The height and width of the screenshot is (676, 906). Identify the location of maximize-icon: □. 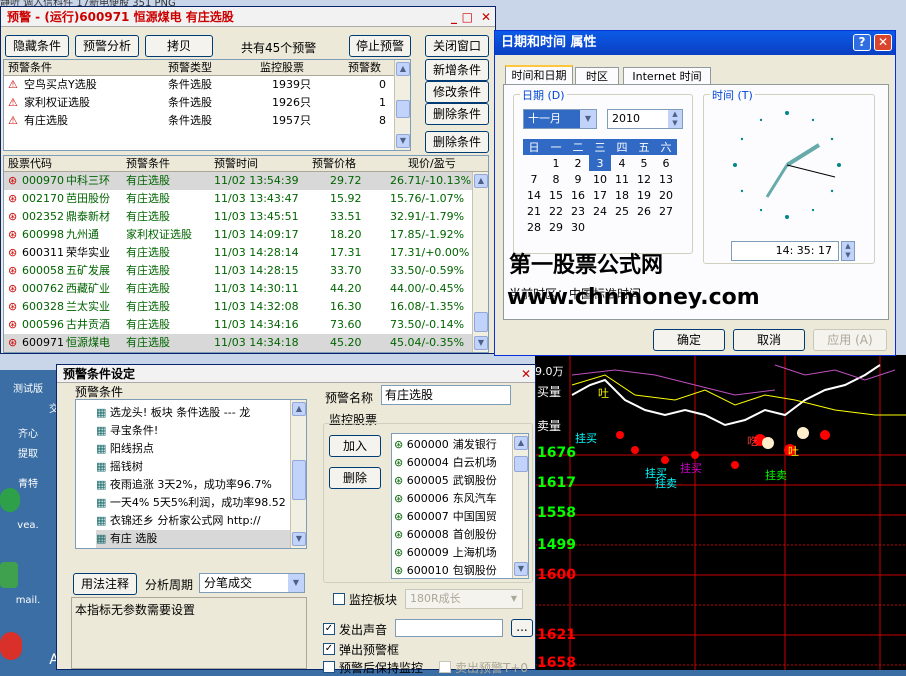
(467, 17).